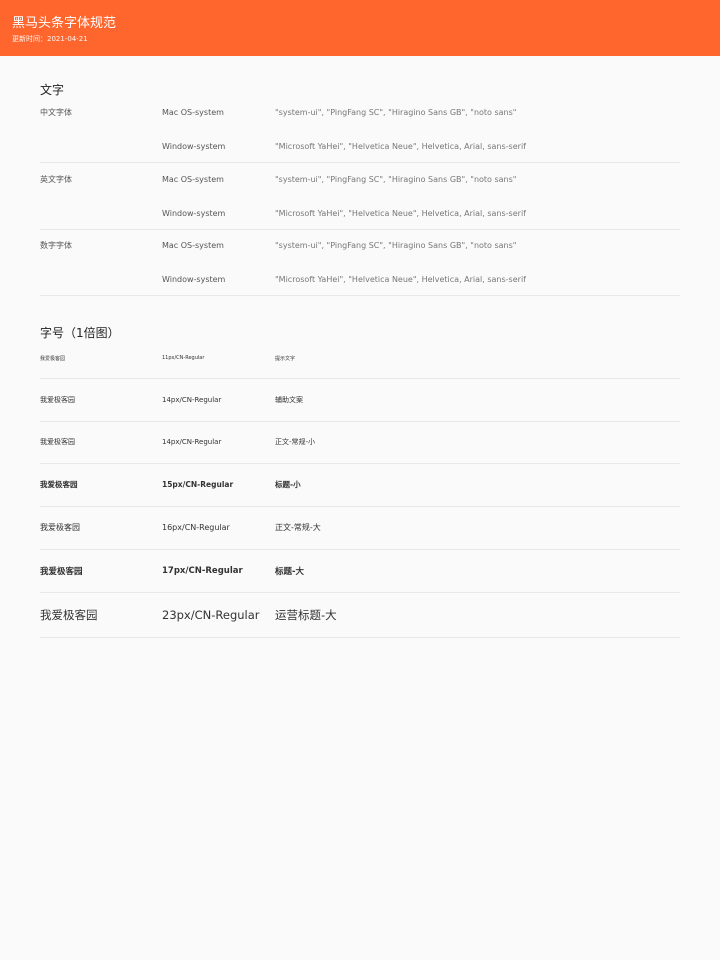 The height and width of the screenshot is (960, 720). I want to click on update-date: 更新时间：2021-04-21, so click(50, 39).